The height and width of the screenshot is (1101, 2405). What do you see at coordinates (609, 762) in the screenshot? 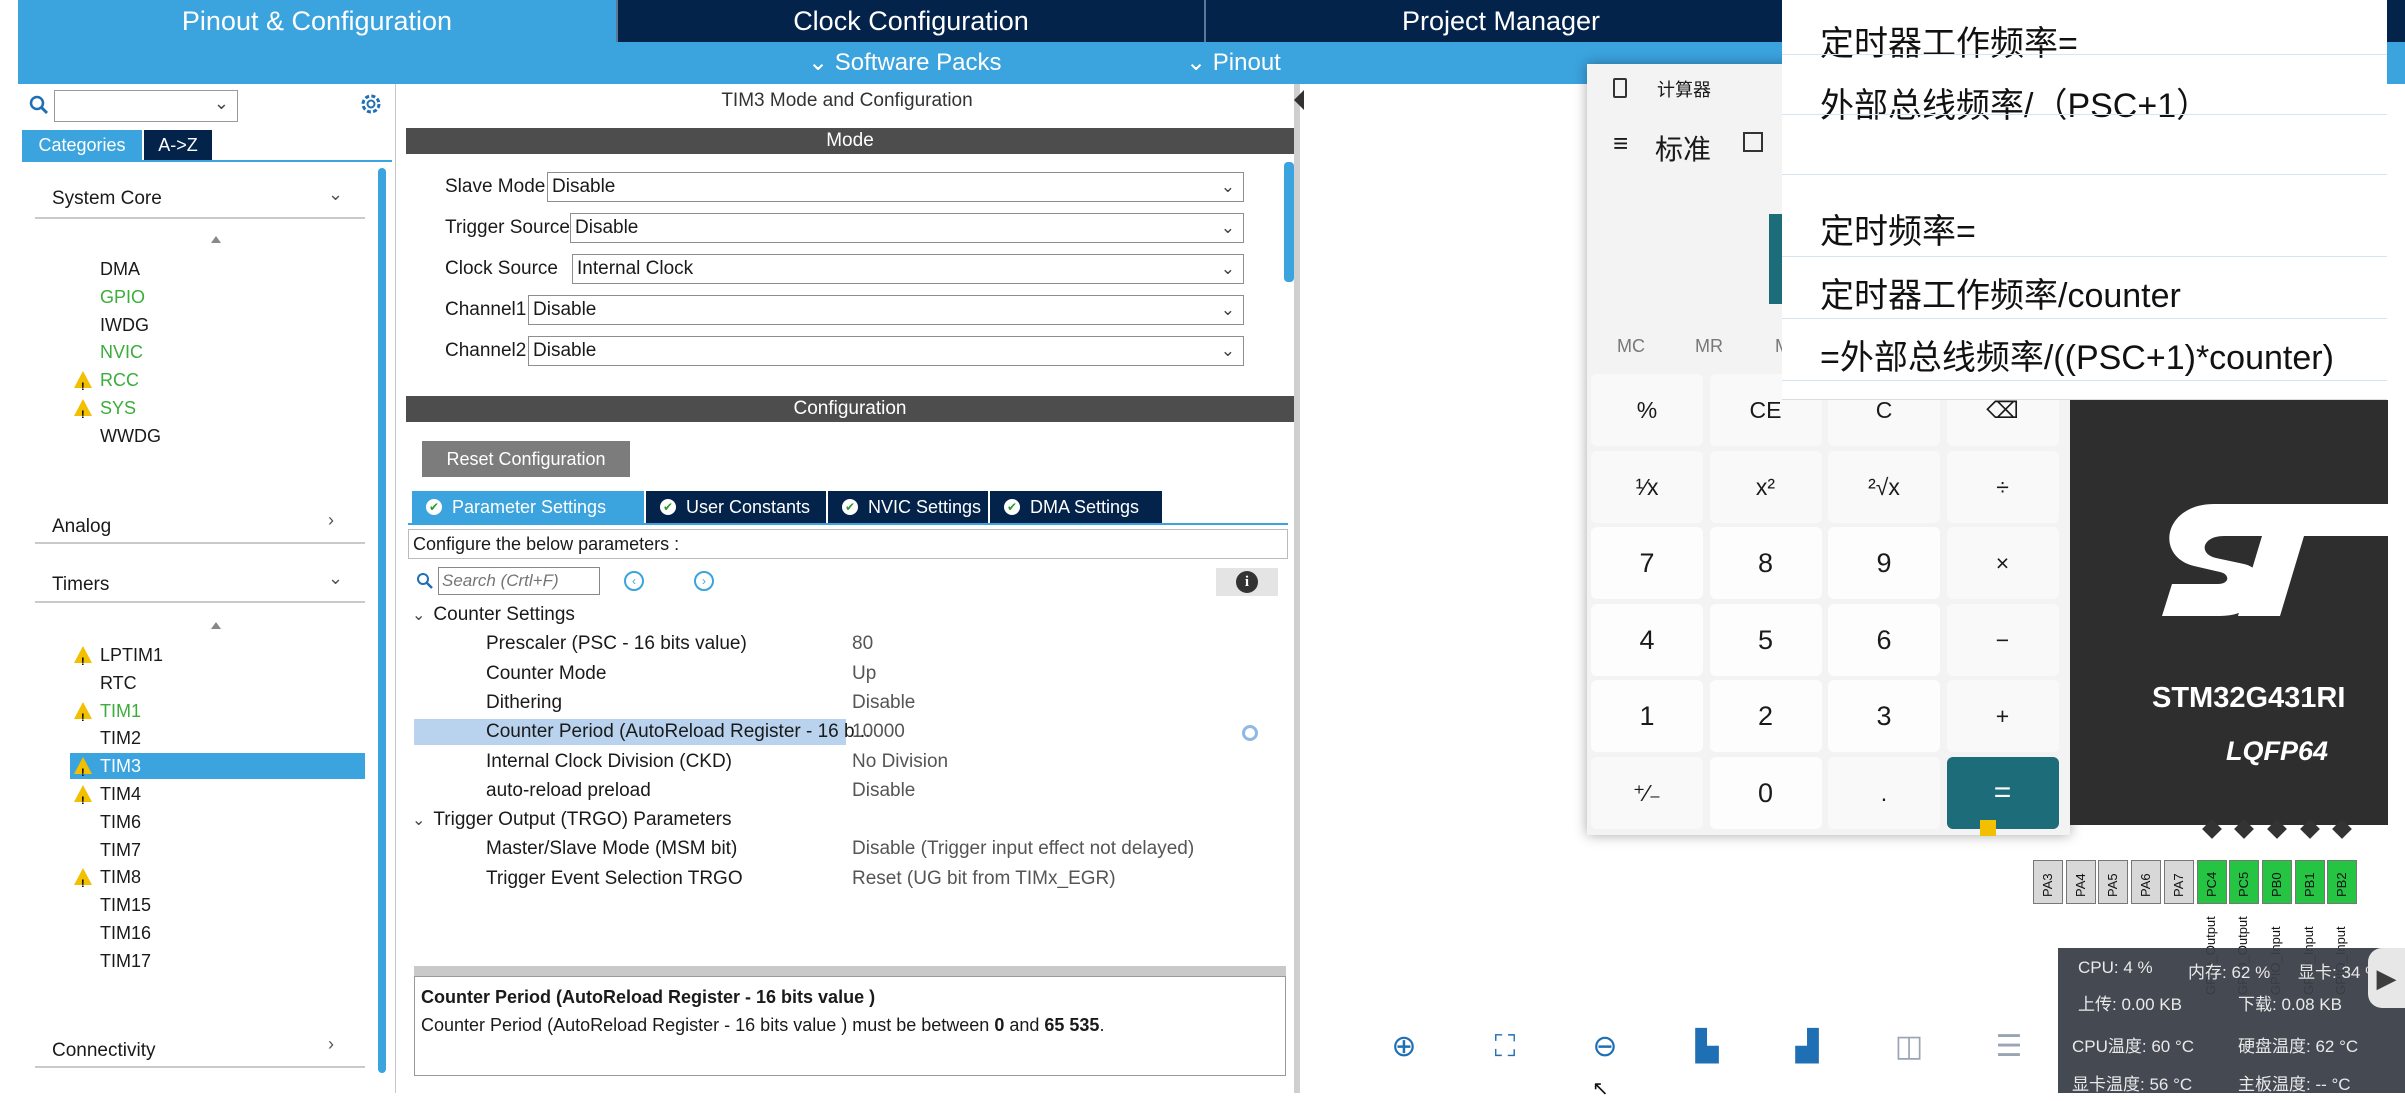
I see `parameter-name: Internal Clock Division (CKD)` at bounding box center [609, 762].